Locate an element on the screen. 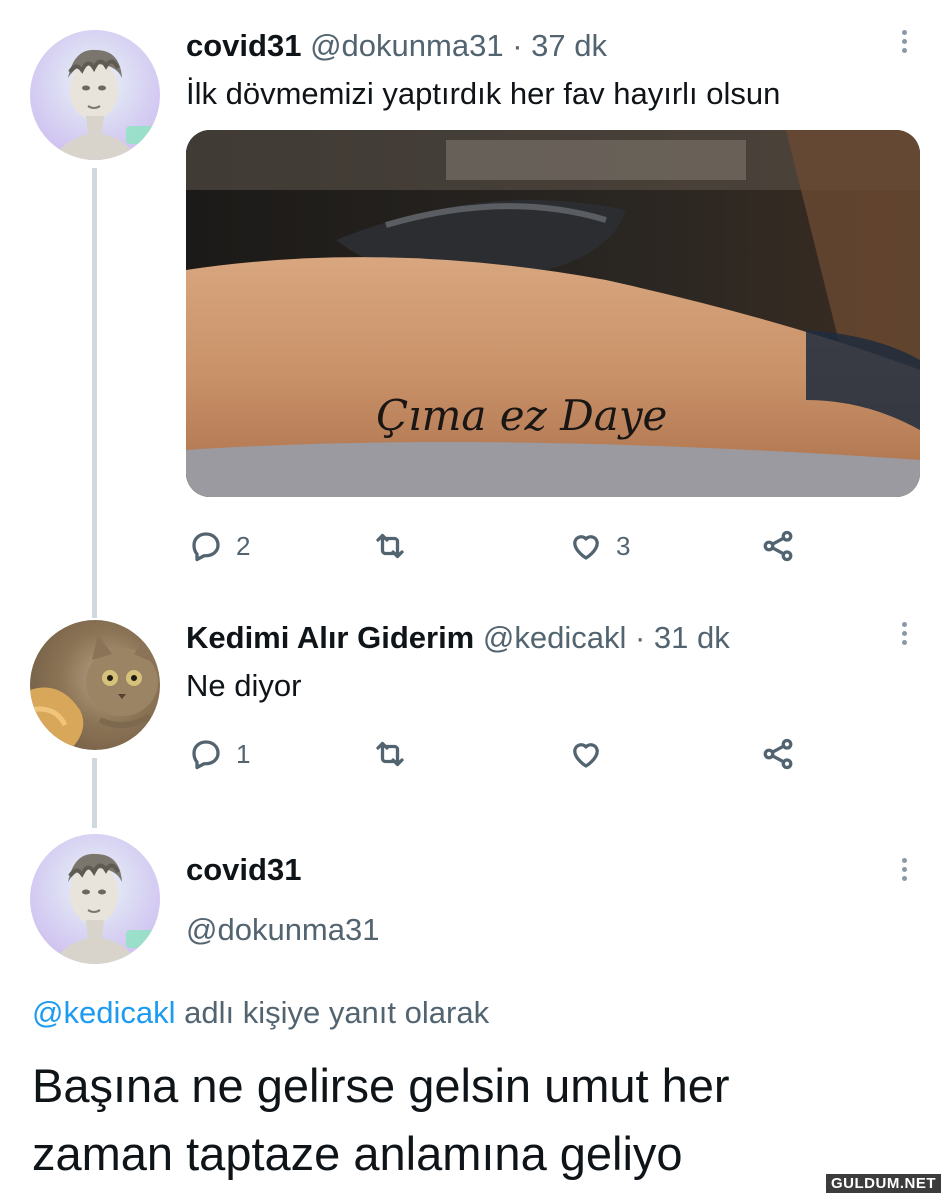 This screenshot has height=1199, width=949. timestamp: 37 dk is located at coordinates (569, 45).